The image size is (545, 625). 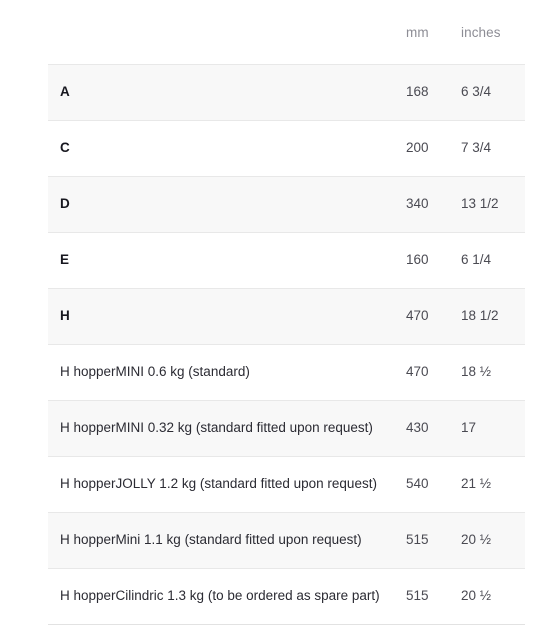 What do you see at coordinates (226, 260) in the screenshot?
I see `row-label-cell: E` at bounding box center [226, 260].